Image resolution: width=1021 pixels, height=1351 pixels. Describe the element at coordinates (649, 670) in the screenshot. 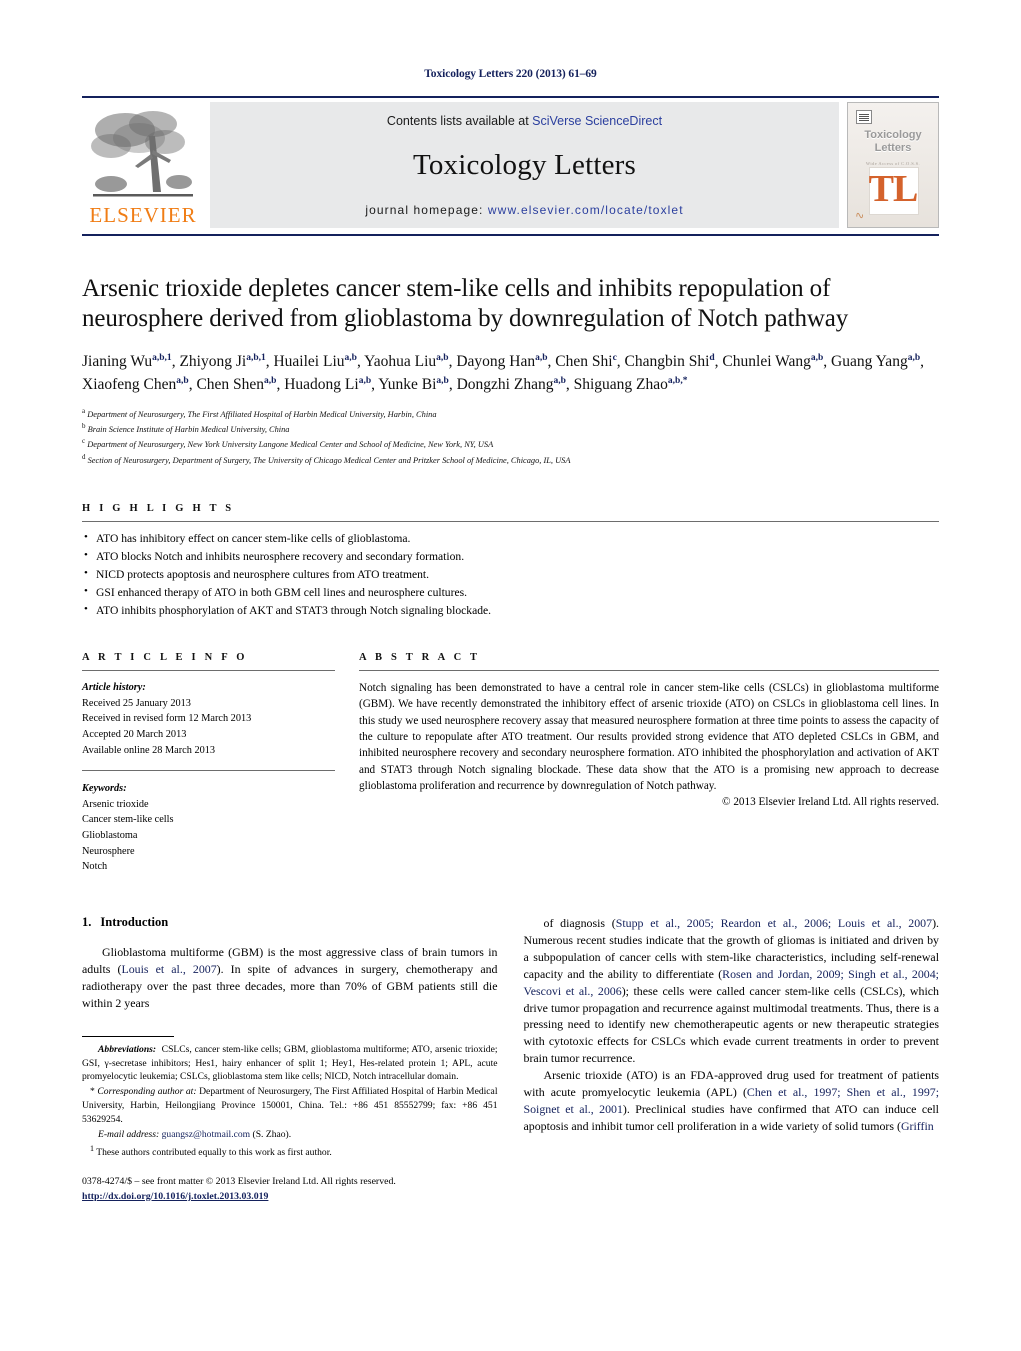

I see `abstract-rule` at that location.